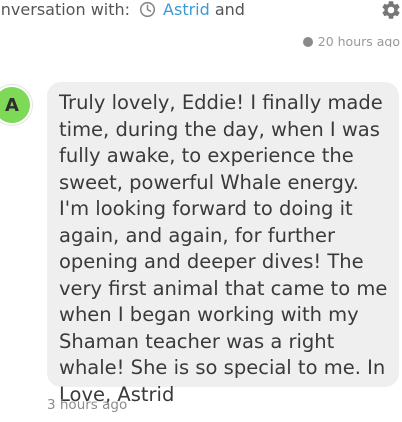 This screenshot has width=402, height=422. What do you see at coordinates (147, 9) in the screenshot?
I see `clock-icon` at bounding box center [147, 9].